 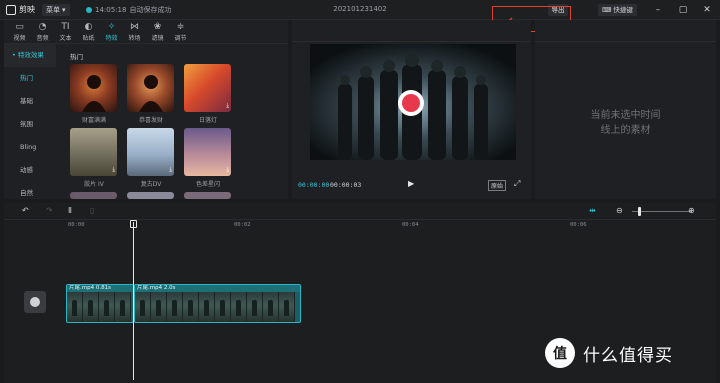 What do you see at coordinates (169, 288) in the screenshot?
I see `clip-duration: 2.0s` at bounding box center [169, 288].